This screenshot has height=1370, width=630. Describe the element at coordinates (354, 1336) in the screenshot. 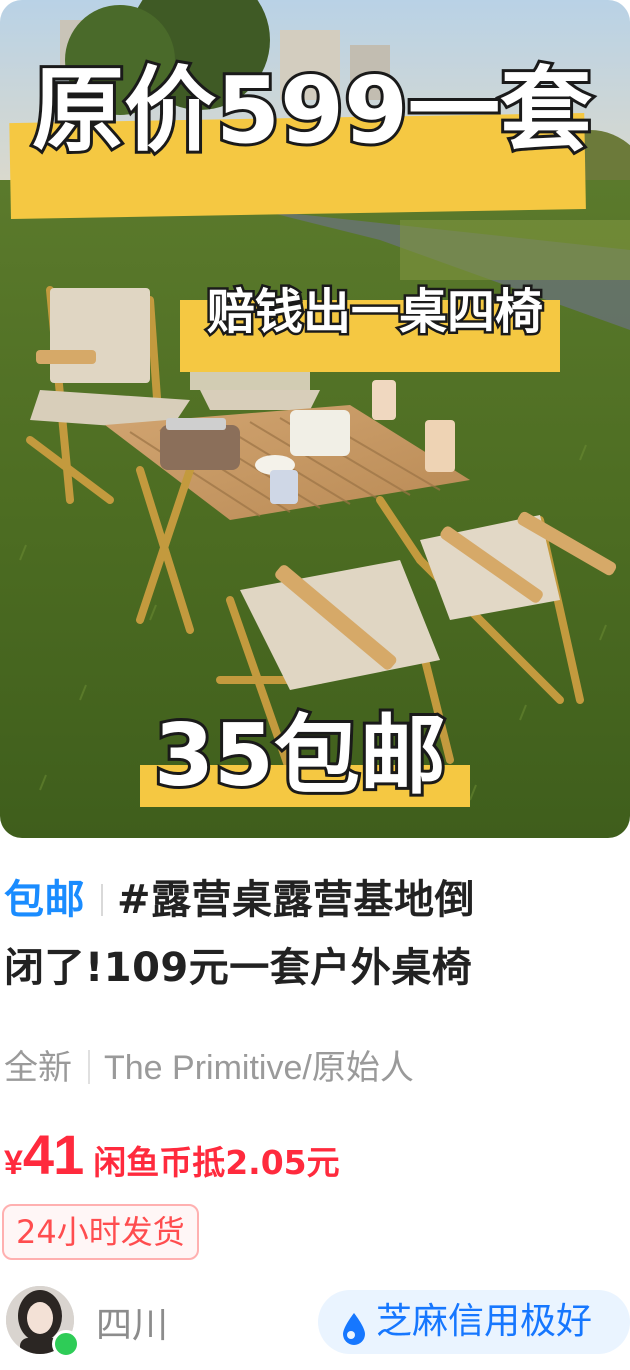

I see `sesame-credit-icon` at that location.